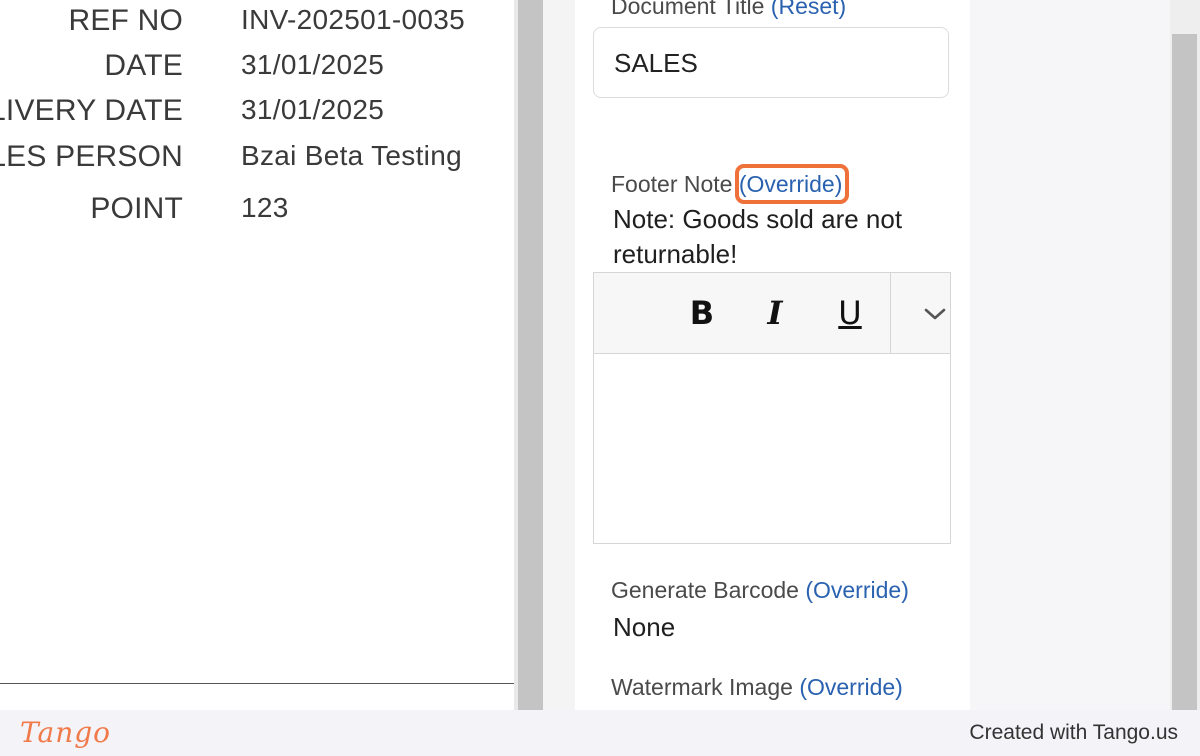 The height and width of the screenshot is (756, 1200). I want to click on invoice-value: 123, so click(265, 207).